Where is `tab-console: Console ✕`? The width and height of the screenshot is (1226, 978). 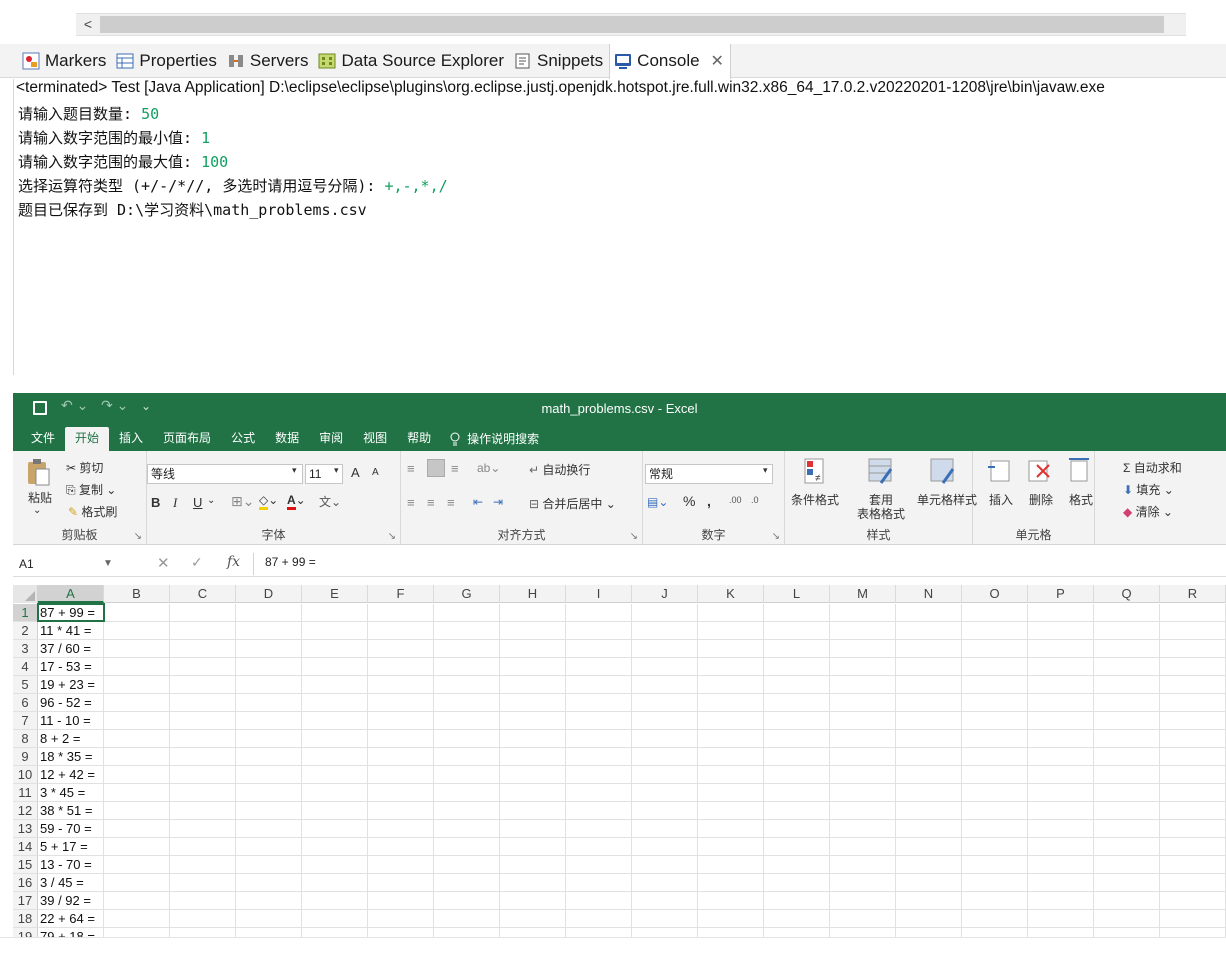 tab-console: Console ✕ is located at coordinates (670, 61).